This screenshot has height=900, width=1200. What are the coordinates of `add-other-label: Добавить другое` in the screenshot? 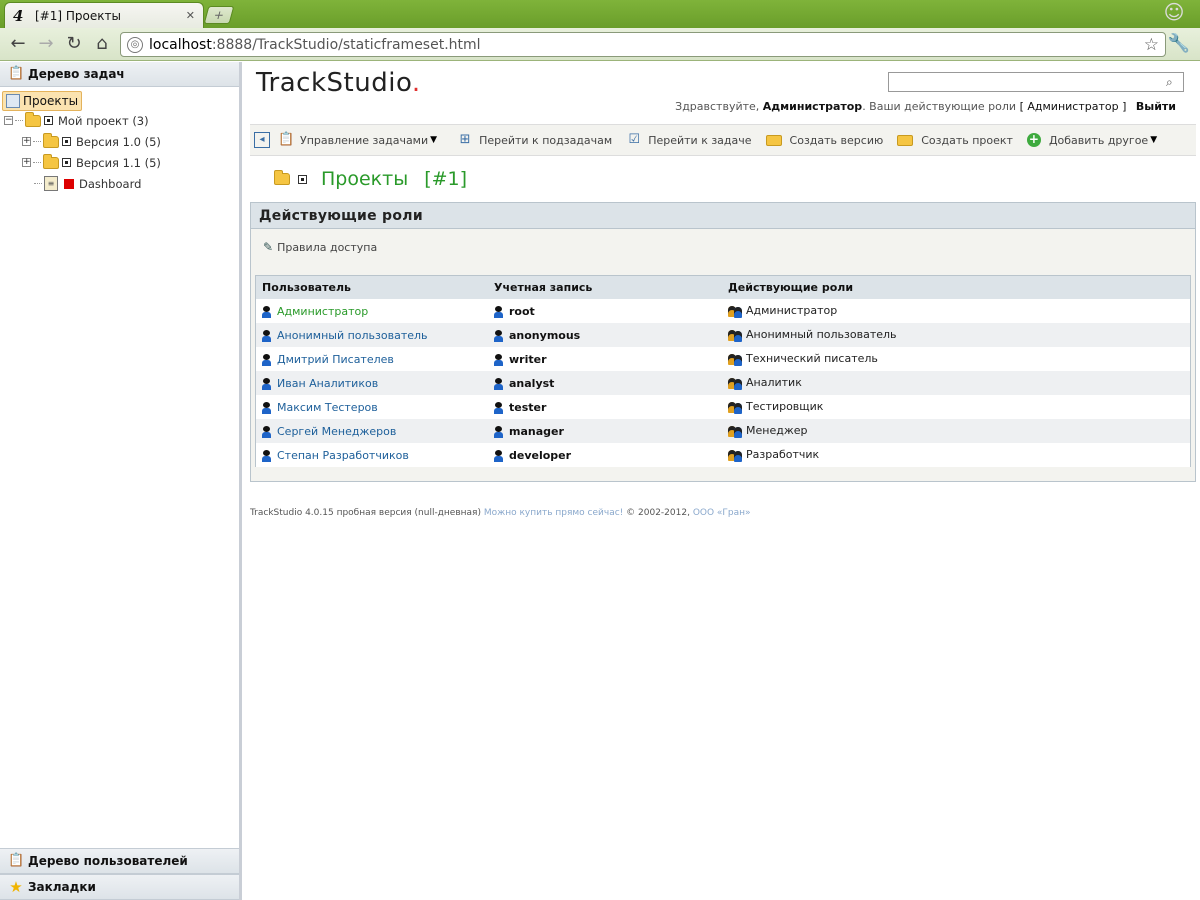 It's located at (1098, 140).